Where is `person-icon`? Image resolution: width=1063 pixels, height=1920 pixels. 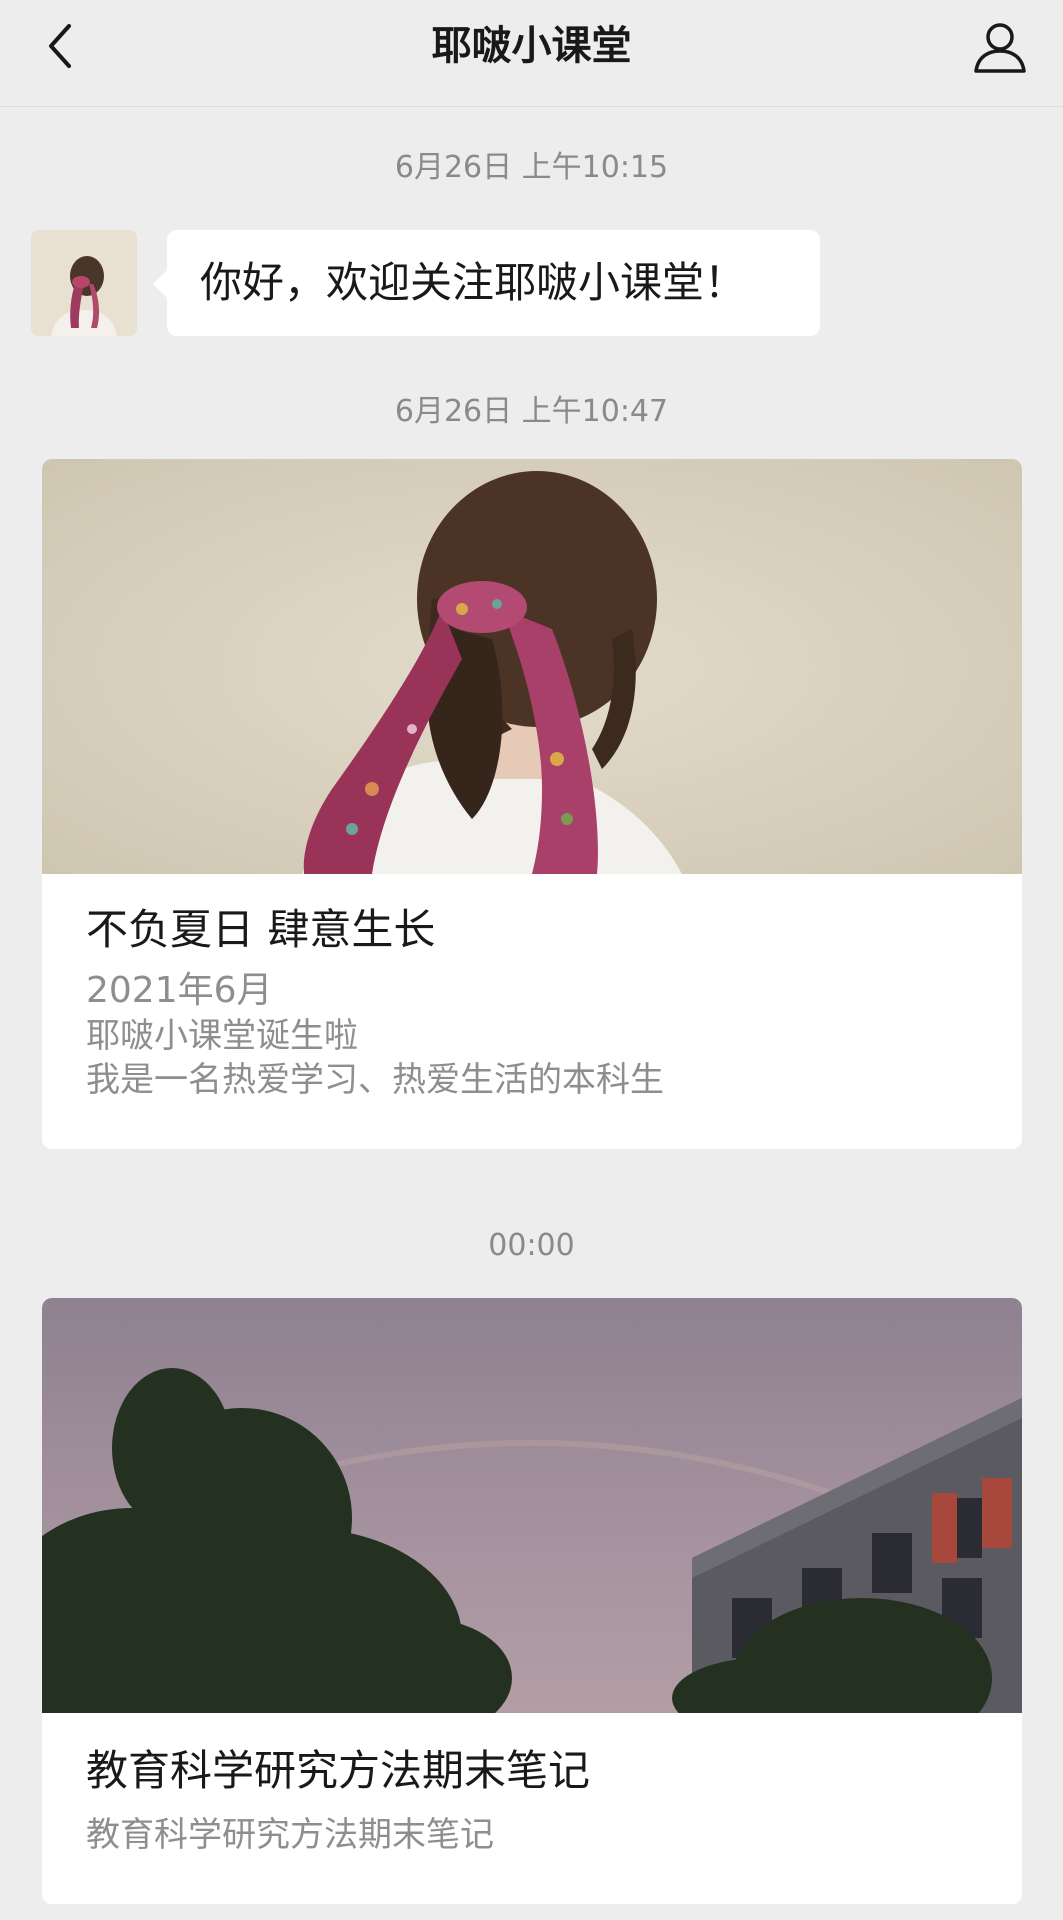
person-icon is located at coordinates (1000, 49).